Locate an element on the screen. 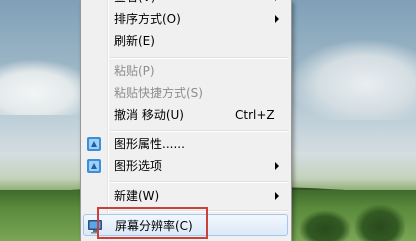 This screenshot has height=241, width=416. menu-item-view: 查看(V) is located at coordinates (186, 4).